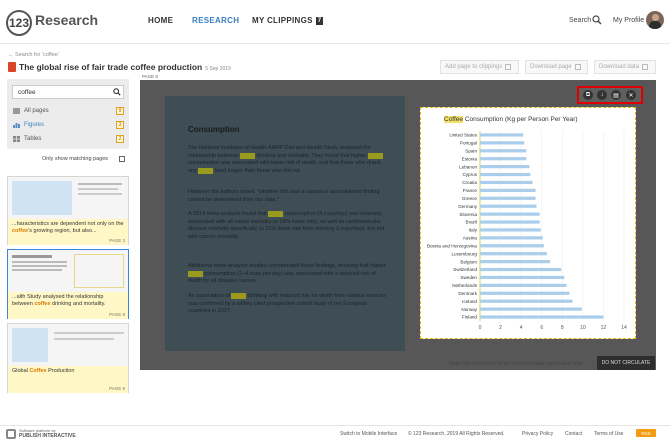 This screenshot has height=445, width=670. Describe the element at coordinates (655, 20) in the screenshot. I see `avatar` at that location.